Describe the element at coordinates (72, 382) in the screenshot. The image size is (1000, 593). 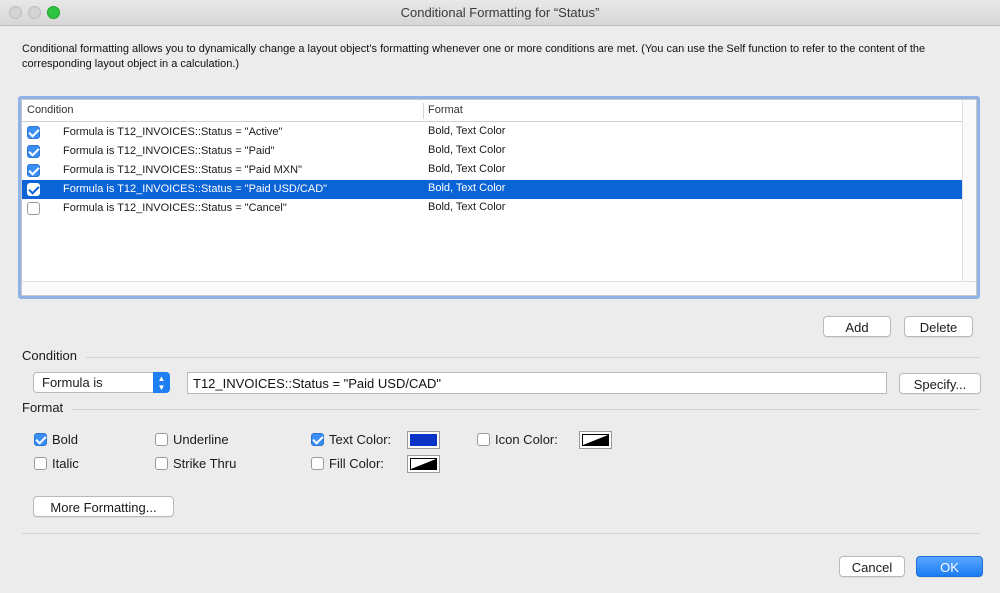
I see `condition-type-value: Formula is` at that location.